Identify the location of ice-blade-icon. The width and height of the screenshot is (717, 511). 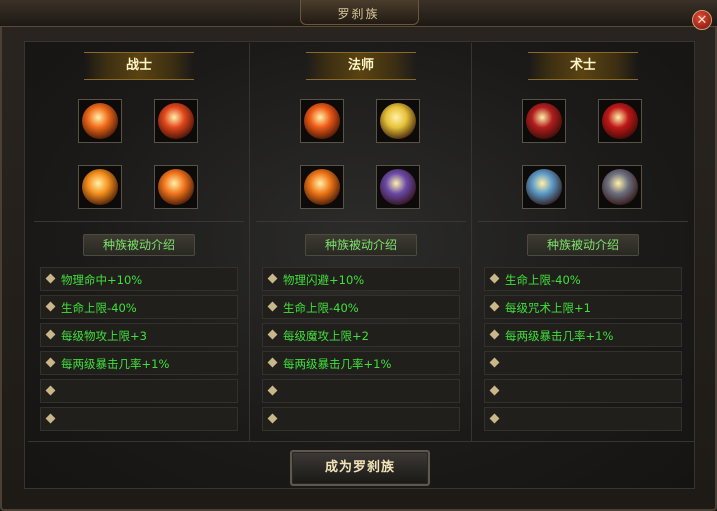
(544, 187).